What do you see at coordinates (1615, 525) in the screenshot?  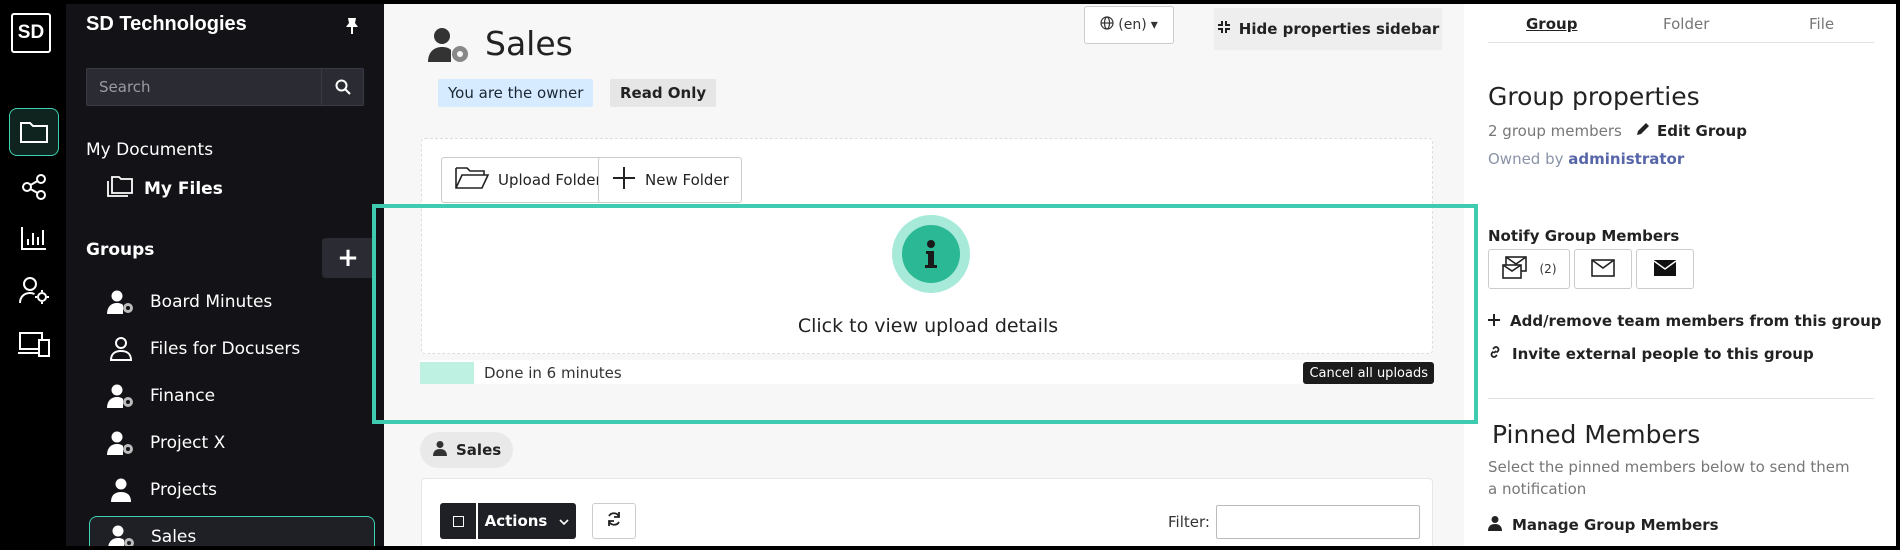 I see `manage-label: Manage Group Members` at bounding box center [1615, 525].